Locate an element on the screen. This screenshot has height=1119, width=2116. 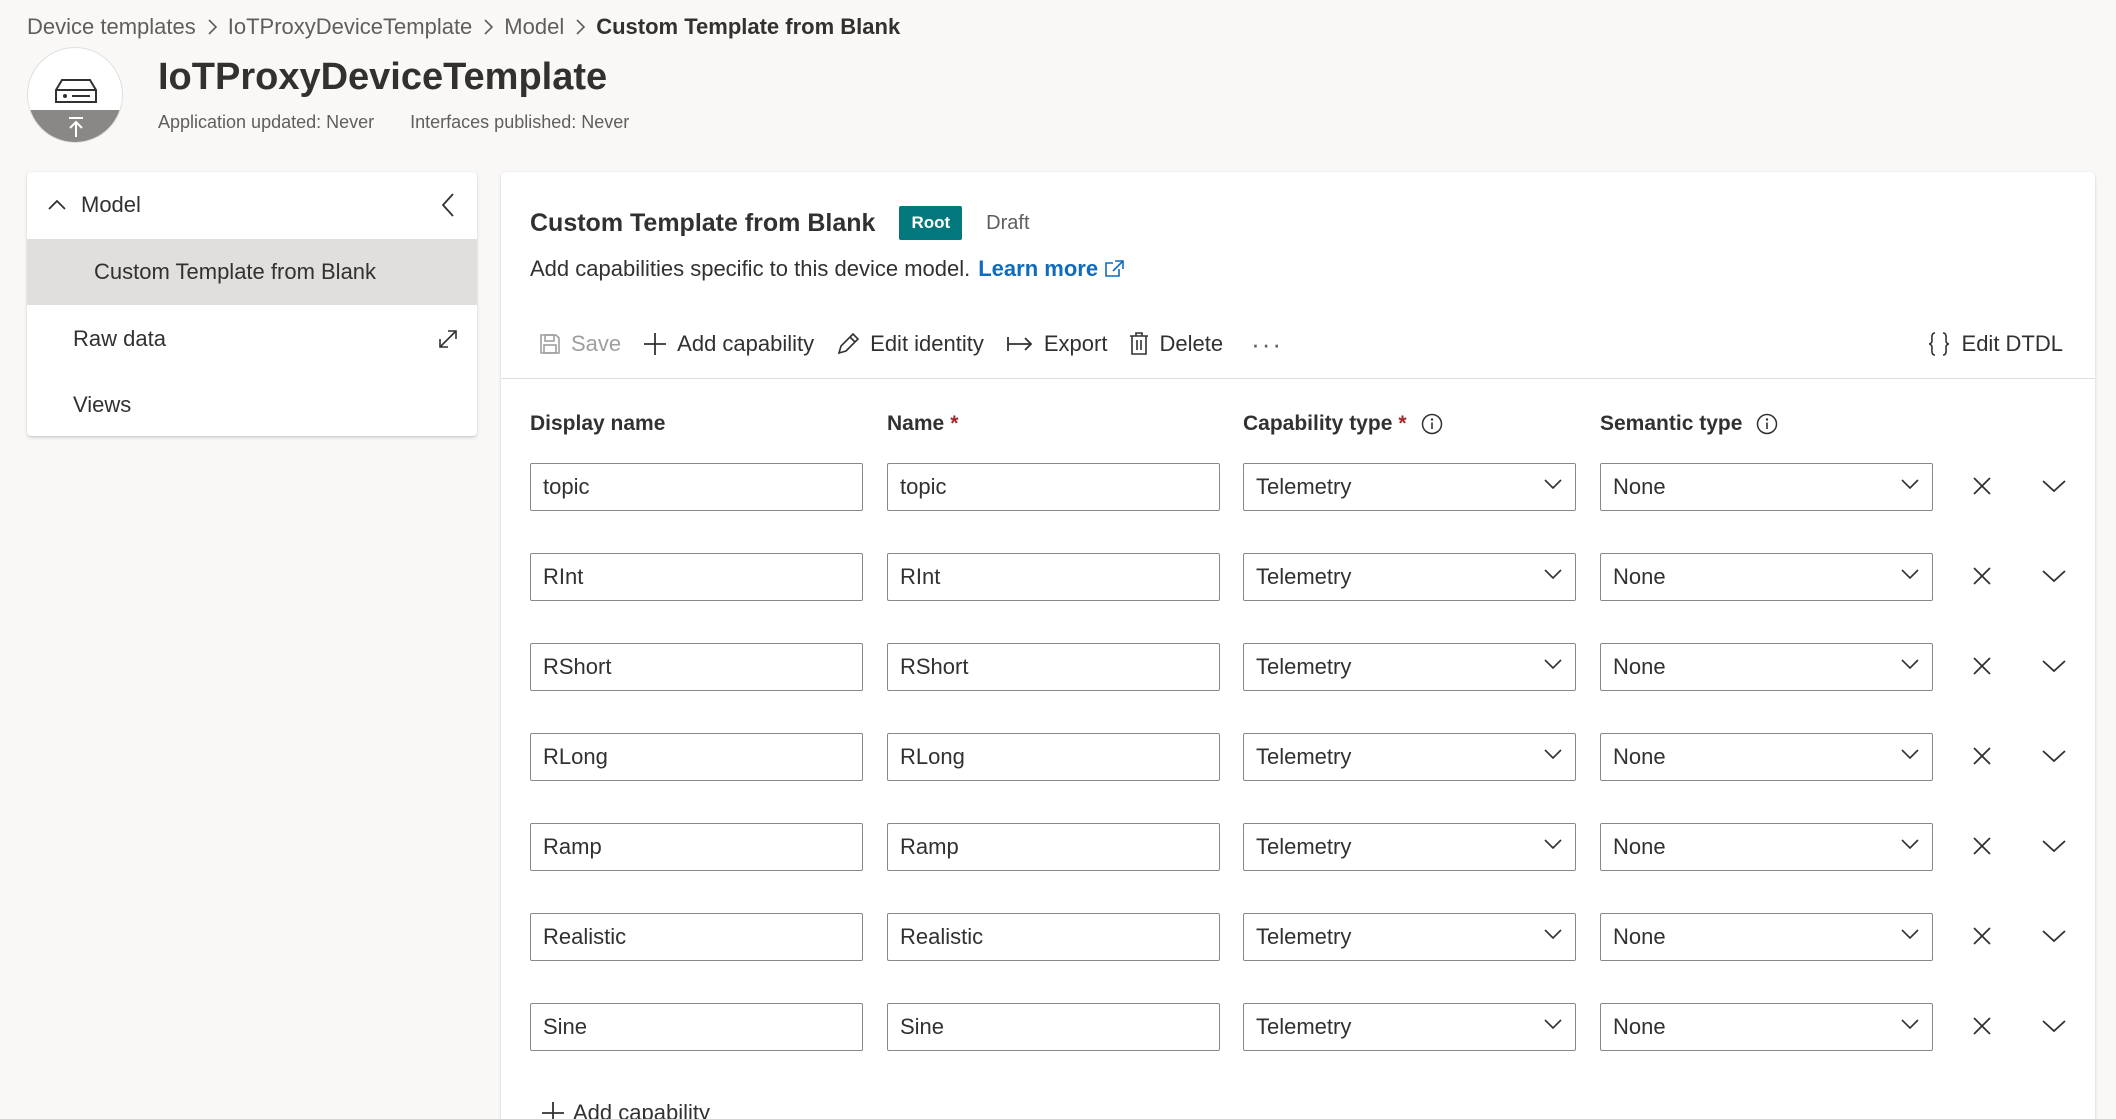
device-template-avatar is located at coordinates (75, 95).